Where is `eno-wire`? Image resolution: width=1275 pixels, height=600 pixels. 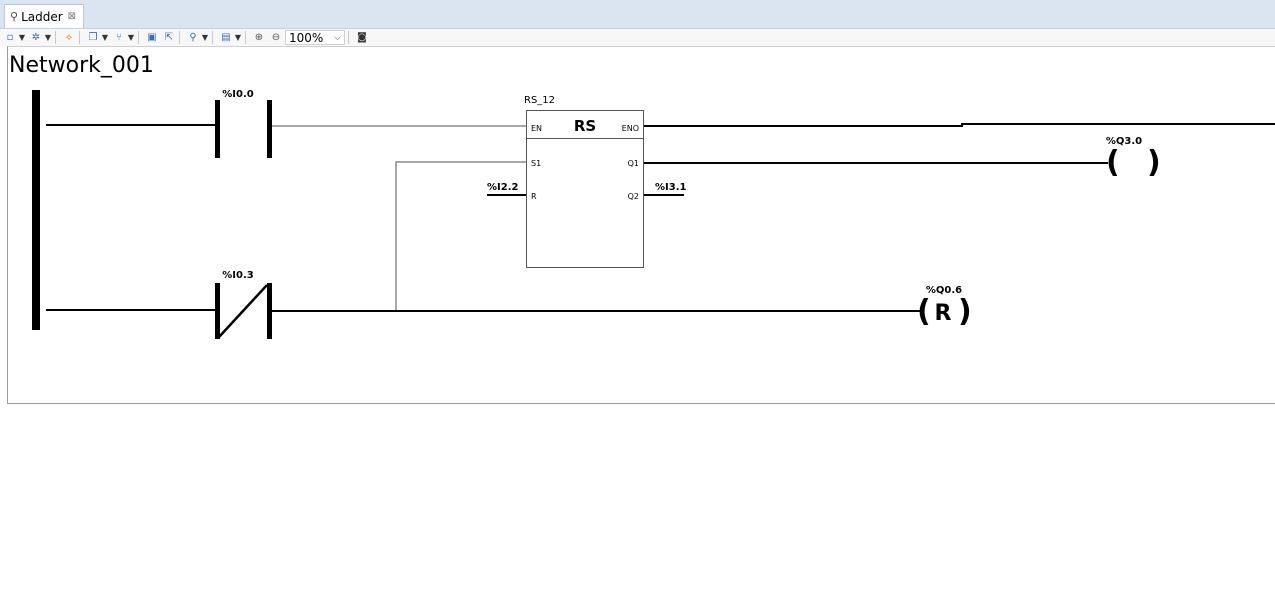 eno-wire is located at coordinates (959, 125).